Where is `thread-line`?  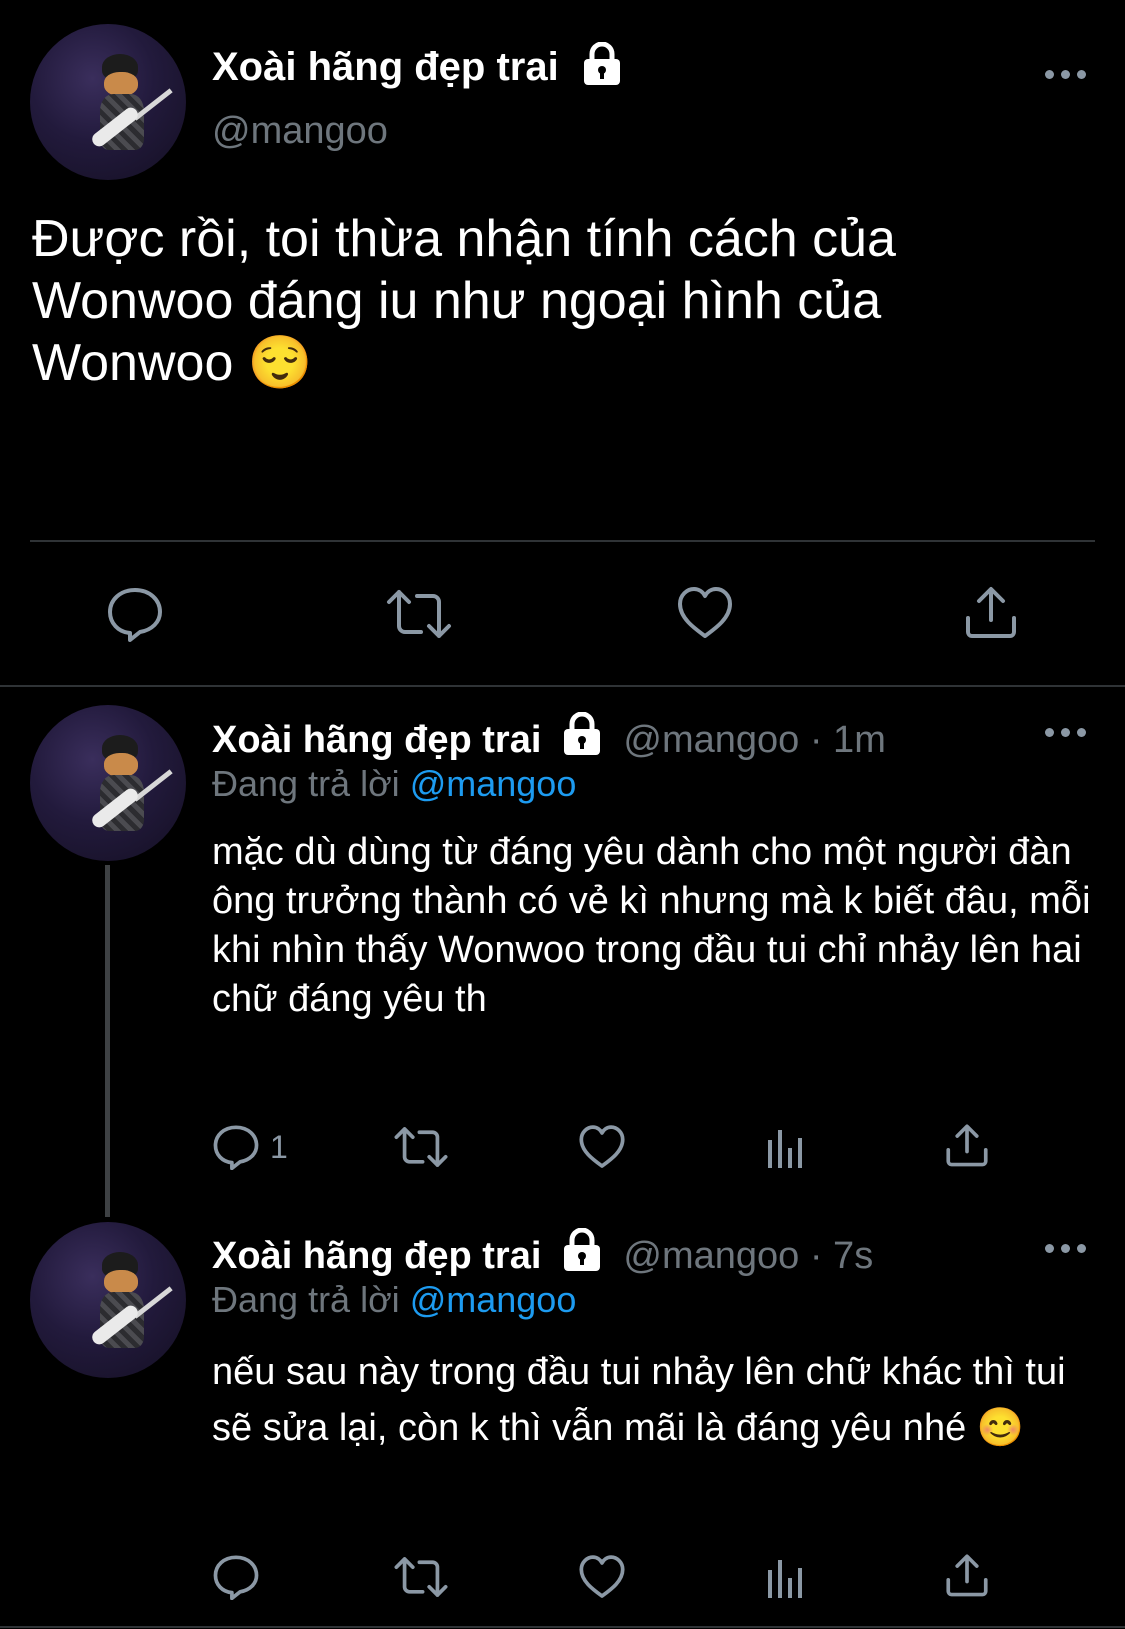
thread-line is located at coordinates (107, 1041).